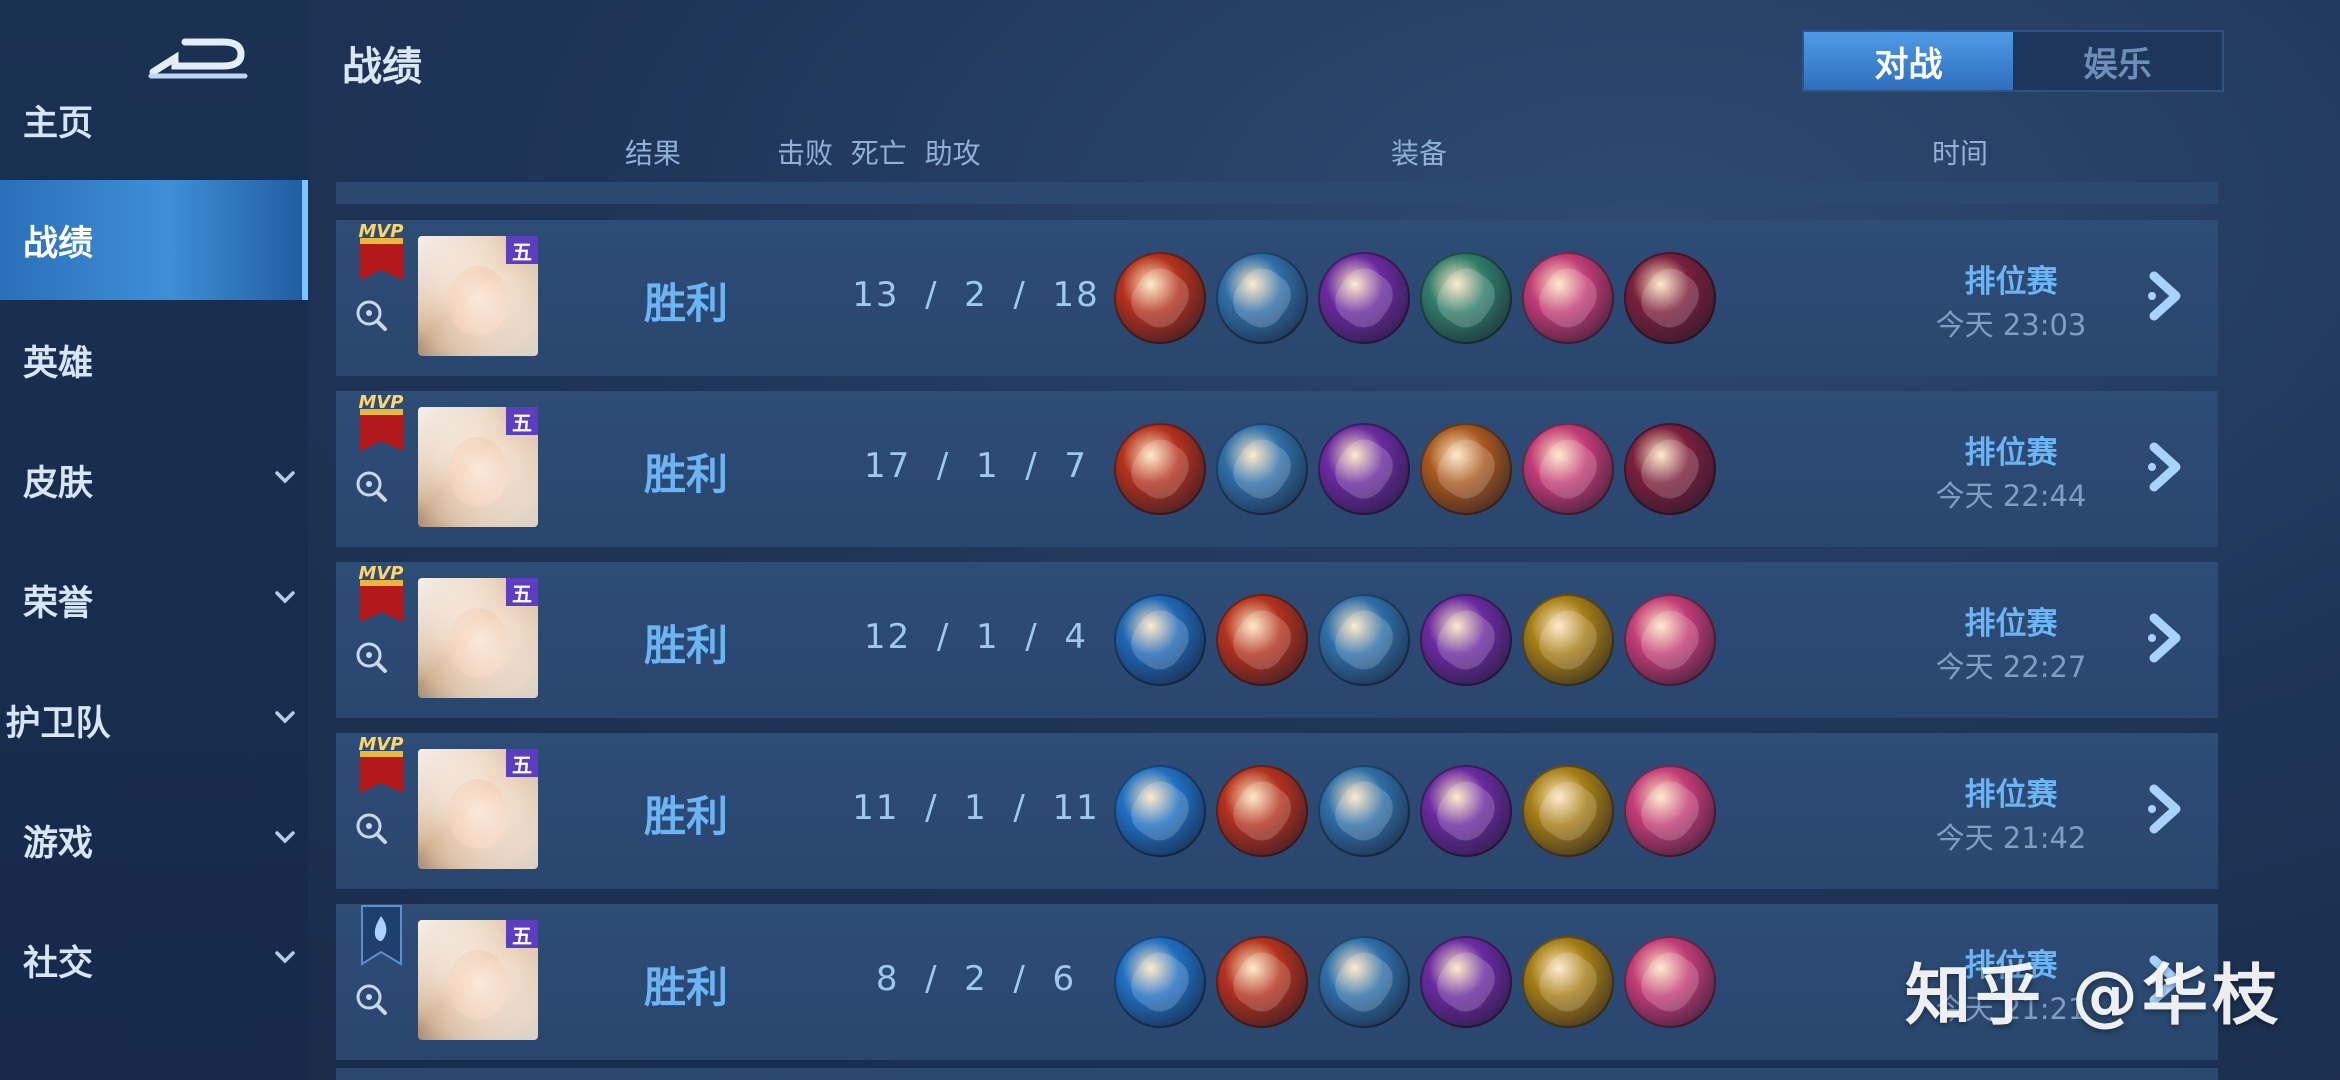 The width and height of the screenshot is (2340, 1080). I want to click on match-row: MVP 五胜利 11 / 1 / 11 排位赛 今天 21:42, so click(1277, 811).